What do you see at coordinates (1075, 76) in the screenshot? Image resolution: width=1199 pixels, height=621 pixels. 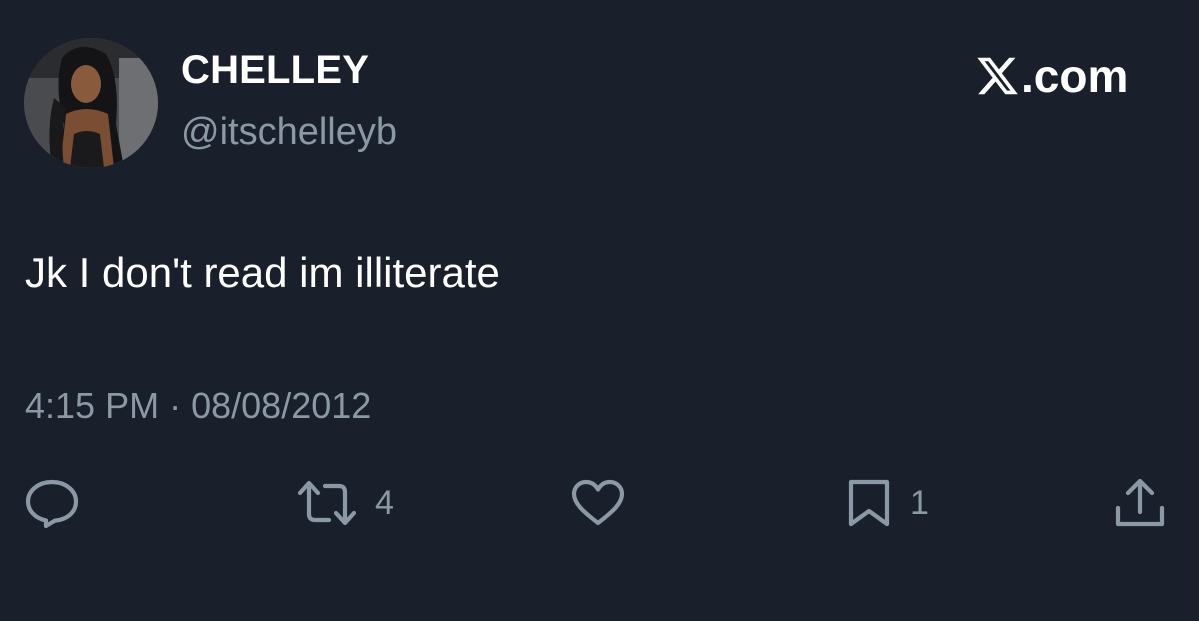 I see `brand-text: .com` at bounding box center [1075, 76].